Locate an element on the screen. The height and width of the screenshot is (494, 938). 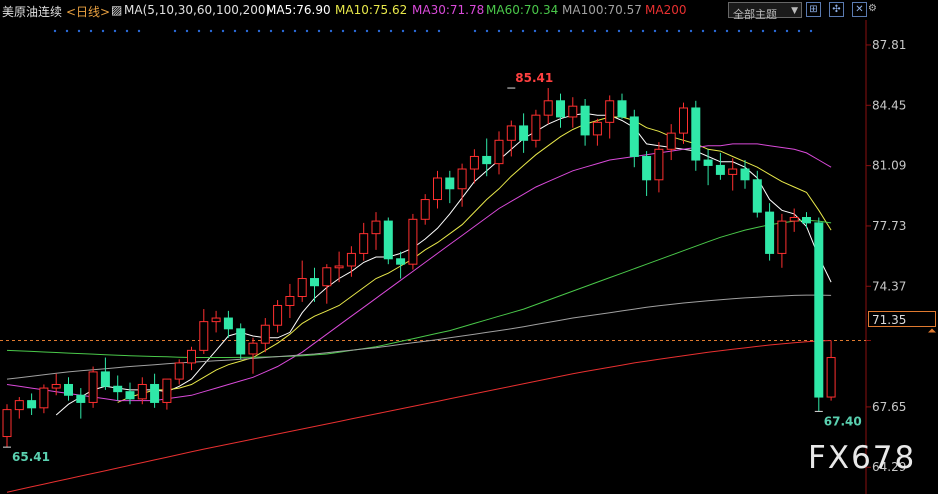
extreme-label: 67.40 is located at coordinates (843, 421).